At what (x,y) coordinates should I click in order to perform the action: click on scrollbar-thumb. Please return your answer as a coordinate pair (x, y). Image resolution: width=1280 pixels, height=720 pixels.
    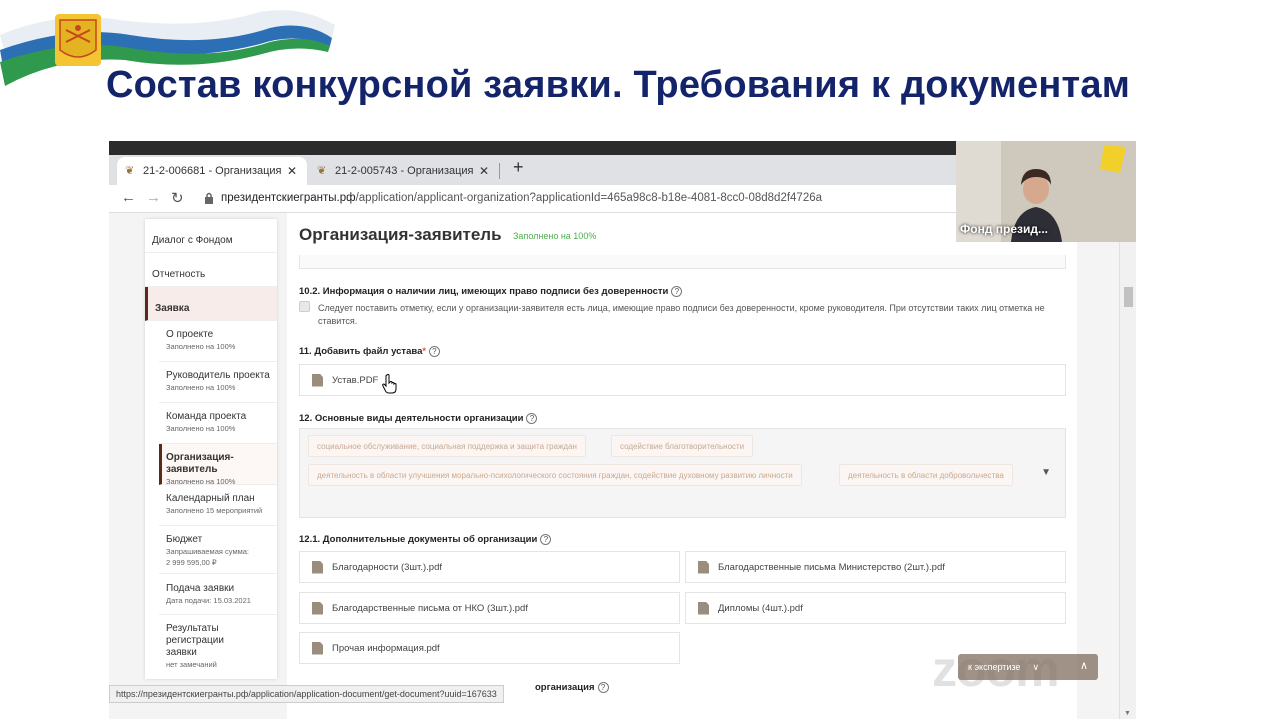
    Looking at the image, I should click on (1128, 297).